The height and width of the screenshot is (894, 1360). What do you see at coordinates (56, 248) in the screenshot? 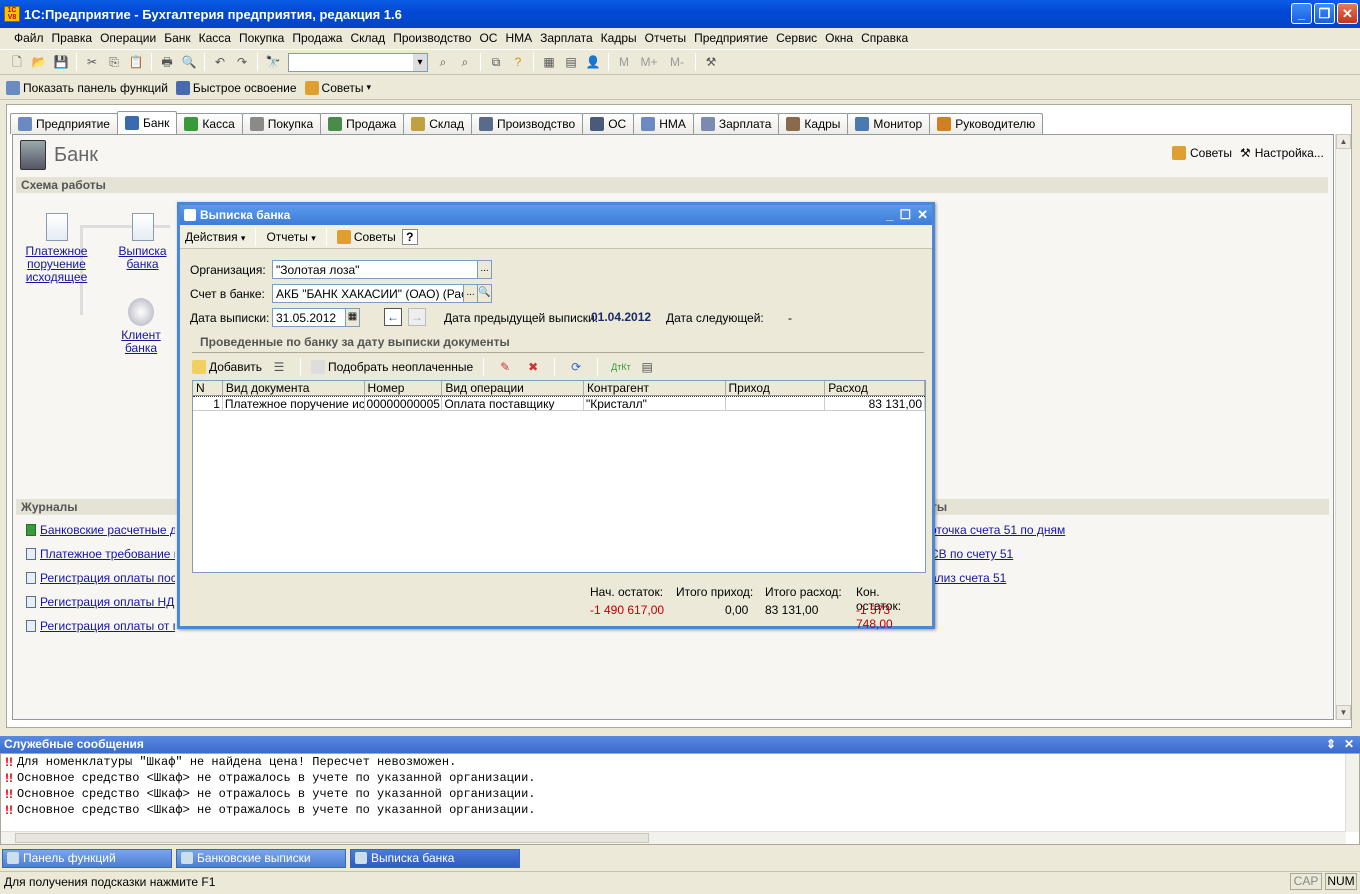
I see `scheme-item-outgoing-payment: Платежное поручение исходящее` at bounding box center [56, 248].